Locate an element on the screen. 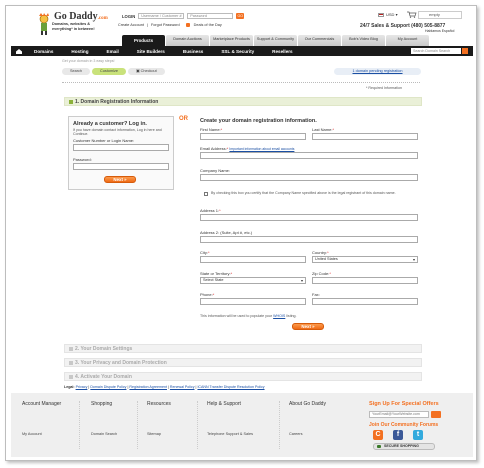 The height and width of the screenshot is (468, 484). cart-status: empty is located at coordinates (440, 15).